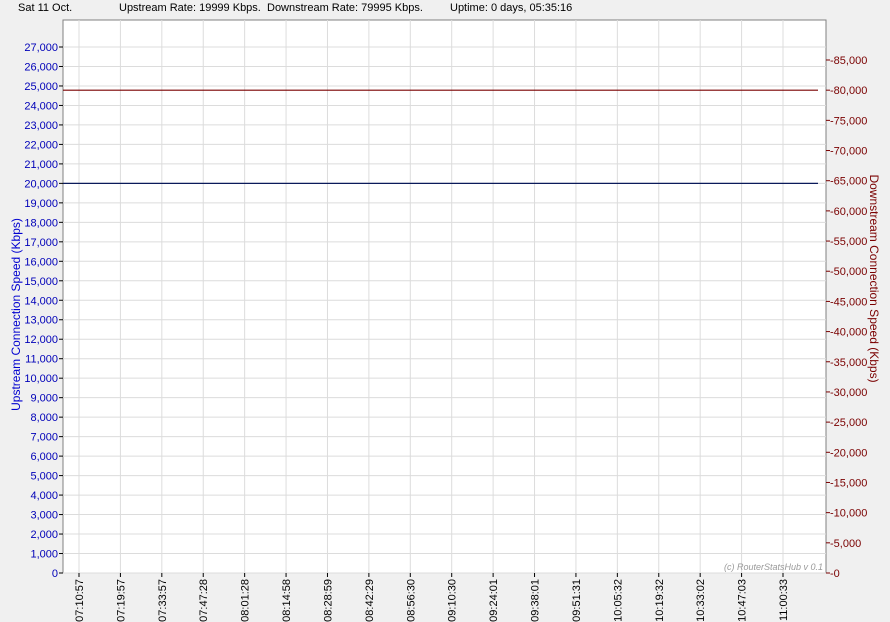  I want to click on right-tick-label: -35,000, so click(848, 363).